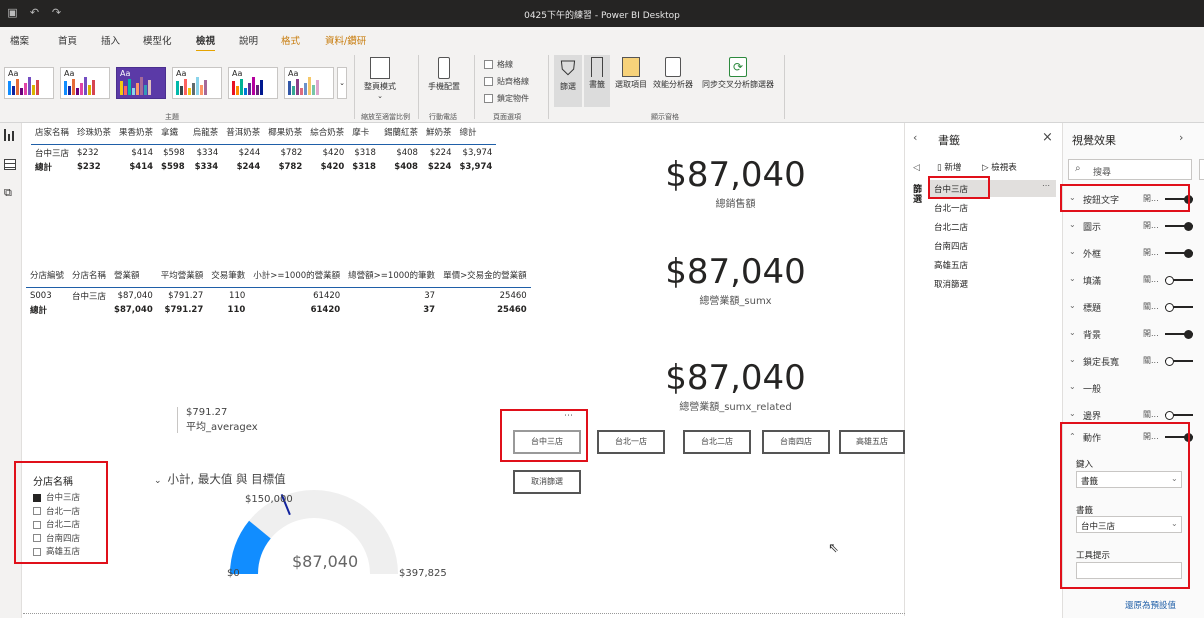 Image resolution: width=1204 pixels, height=618 pixels. Describe the element at coordinates (796, 442) in the screenshot. I see `bookmark-button-tainan-4: 台南四店` at that location.